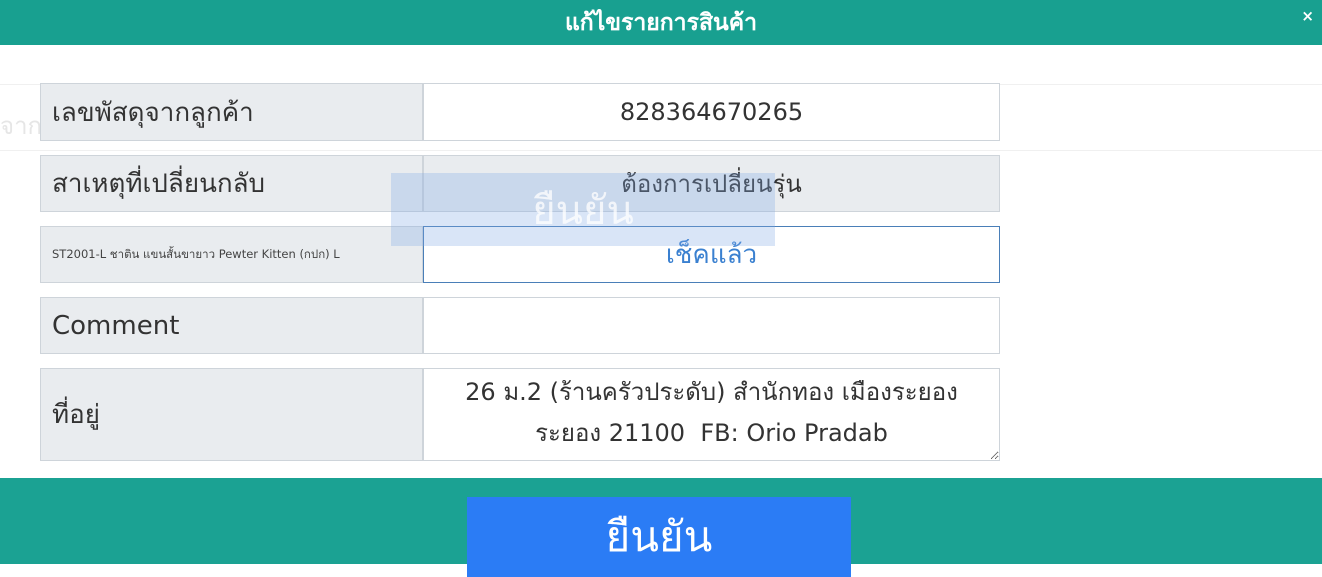 This screenshot has height=577, width=1322. I want to click on tracking-number-label: เลขพัสดุจากลูกค้า, so click(231, 112).